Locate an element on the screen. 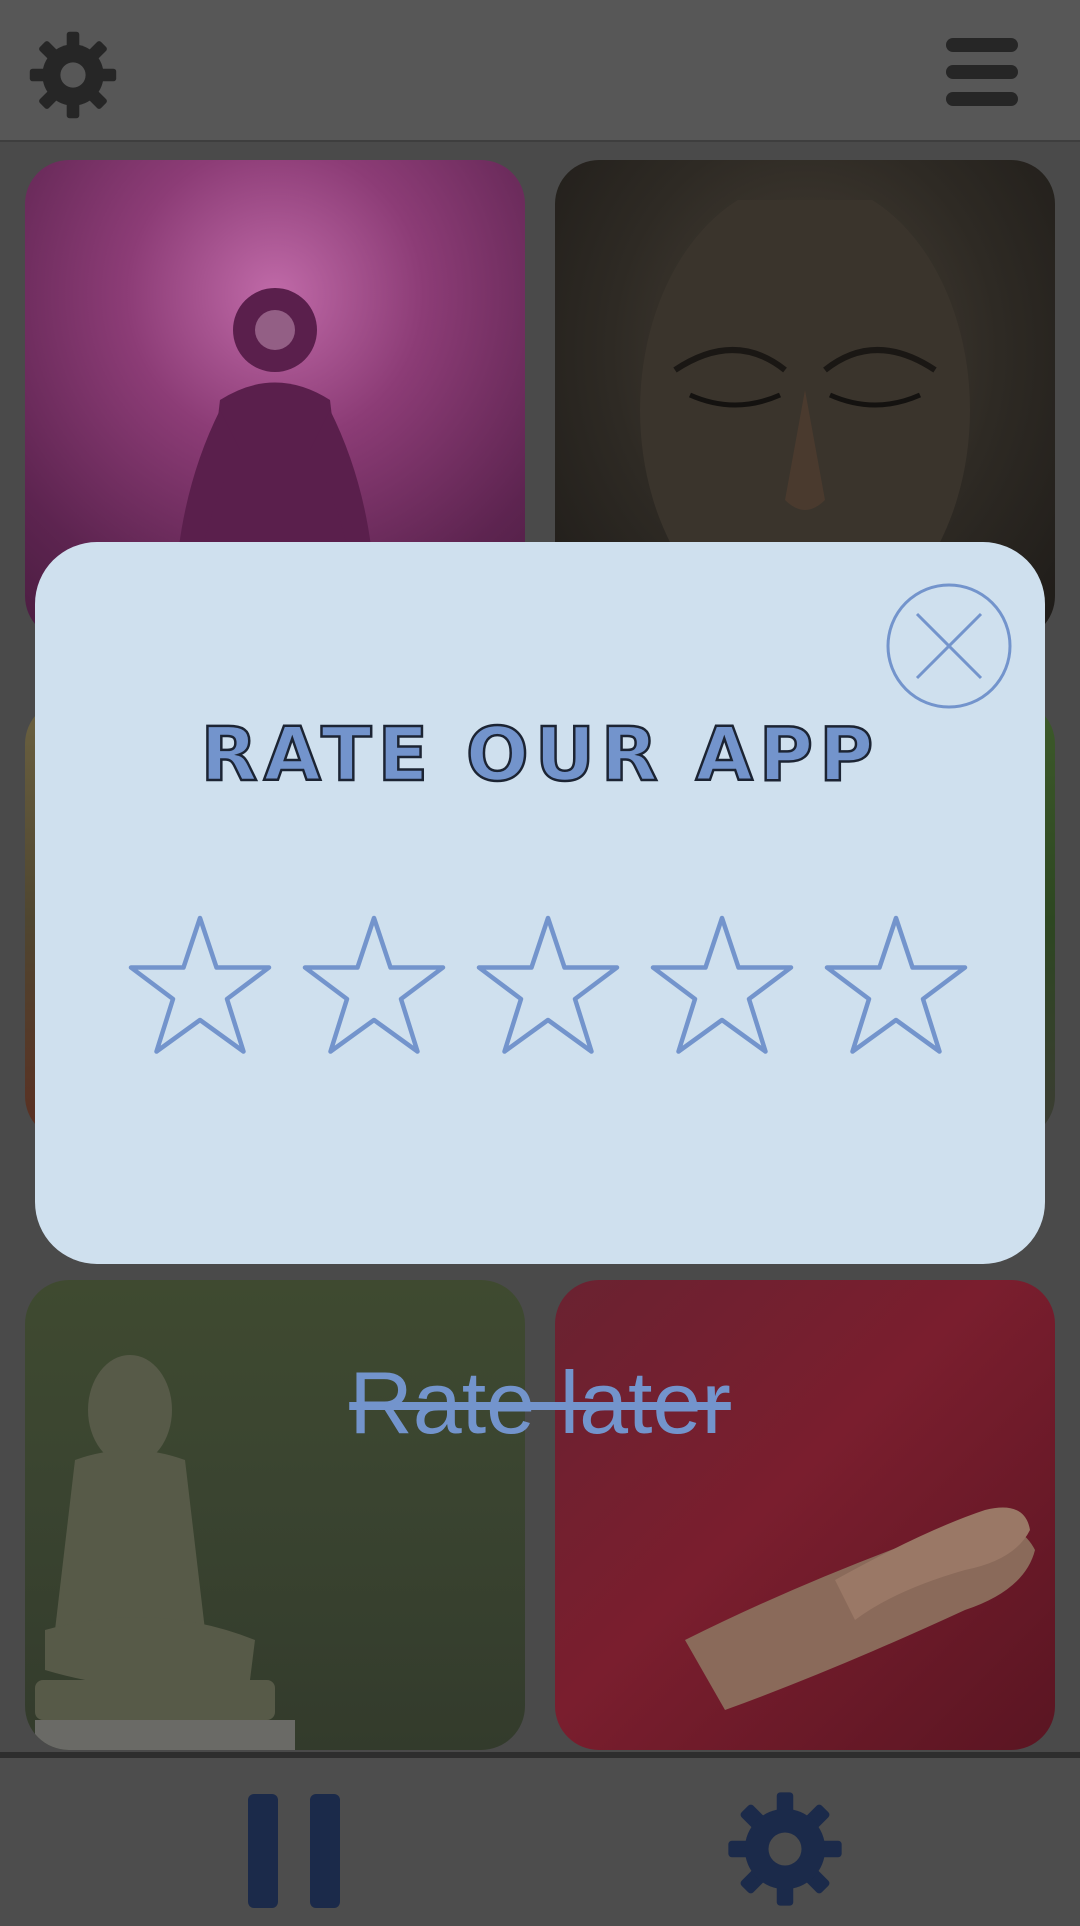 Image resolution: width=1080 pixels, height=1926 pixels. pause-icon is located at coordinates (294, 1851).